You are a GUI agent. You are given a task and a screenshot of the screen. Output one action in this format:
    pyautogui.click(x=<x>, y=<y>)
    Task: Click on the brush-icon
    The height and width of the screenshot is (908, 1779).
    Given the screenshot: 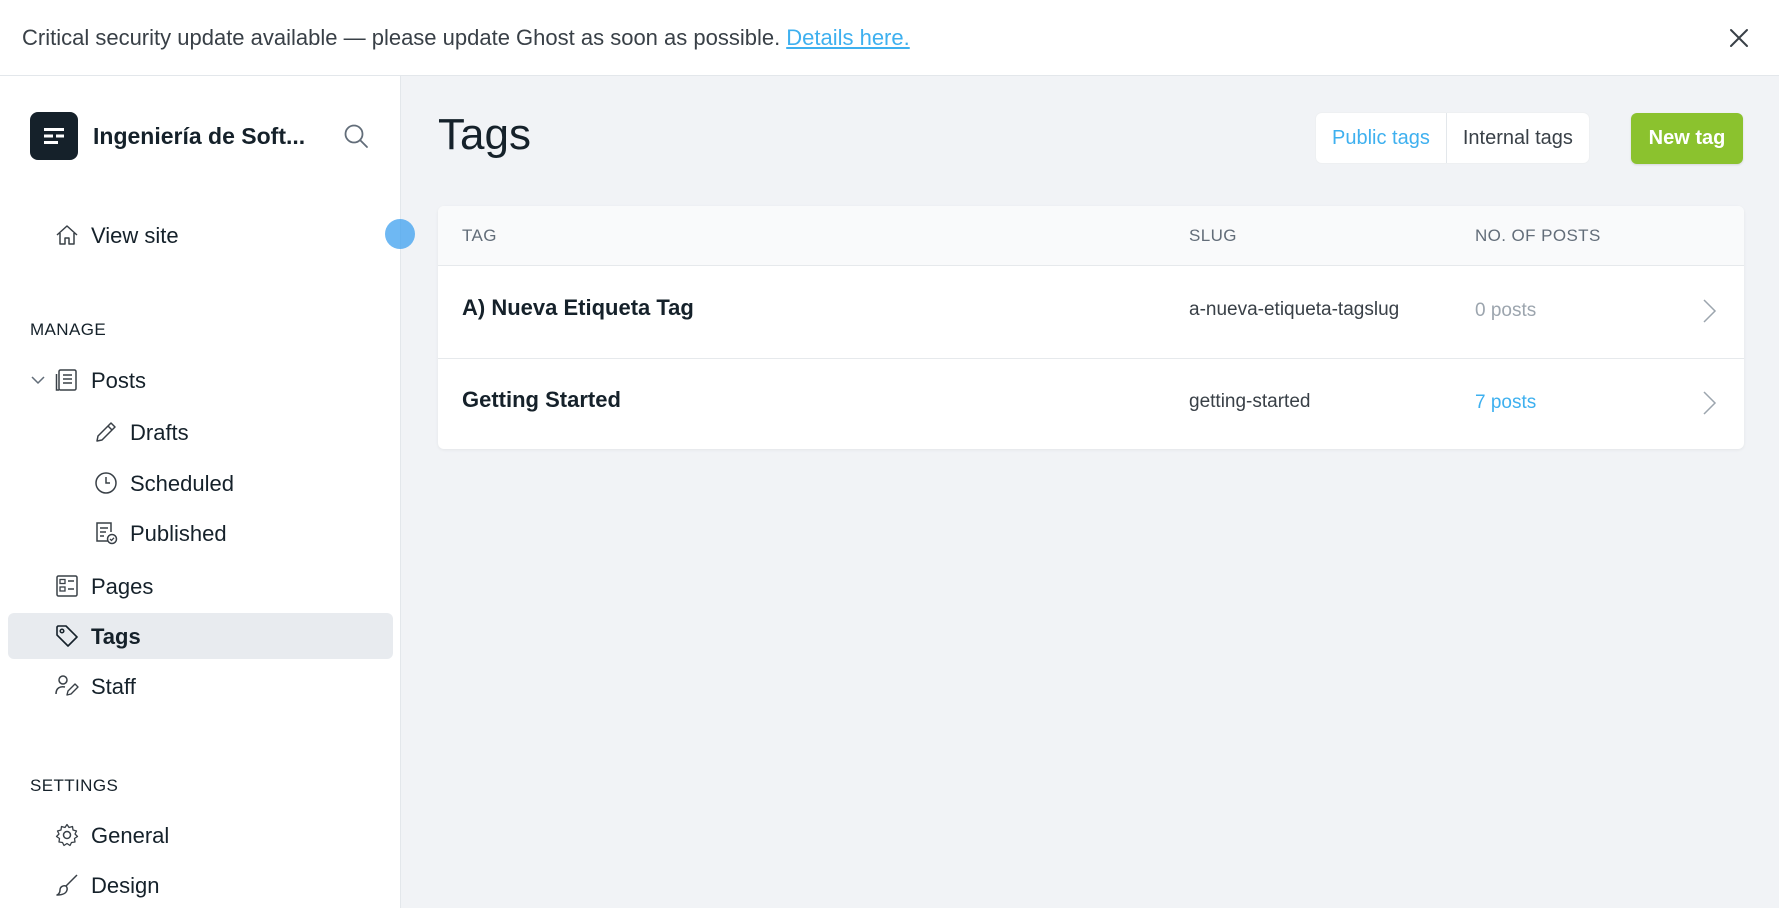 What is the action you would take?
    pyautogui.click(x=67, y=885)
    